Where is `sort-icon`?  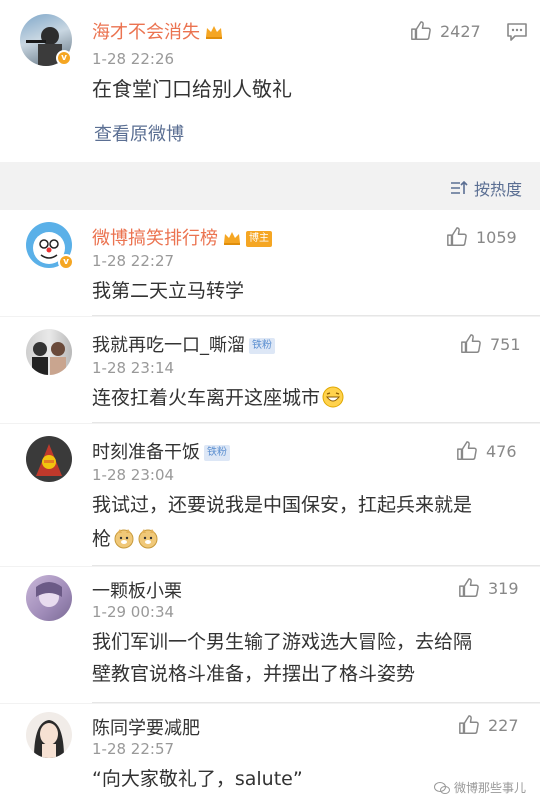 sort-icon is located at coordinates (459, 187).